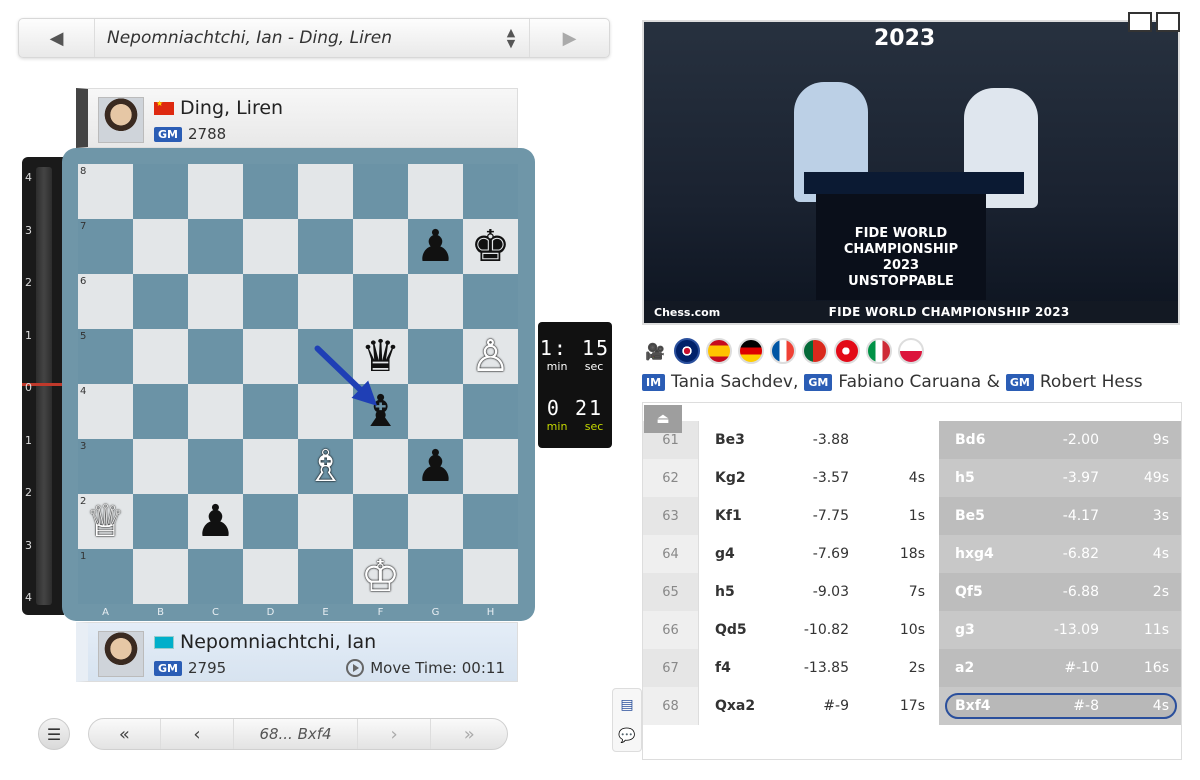 The width and height of the screenshot is (1200, 780). I want to click on white-move: Kf1, so click(734, 516).